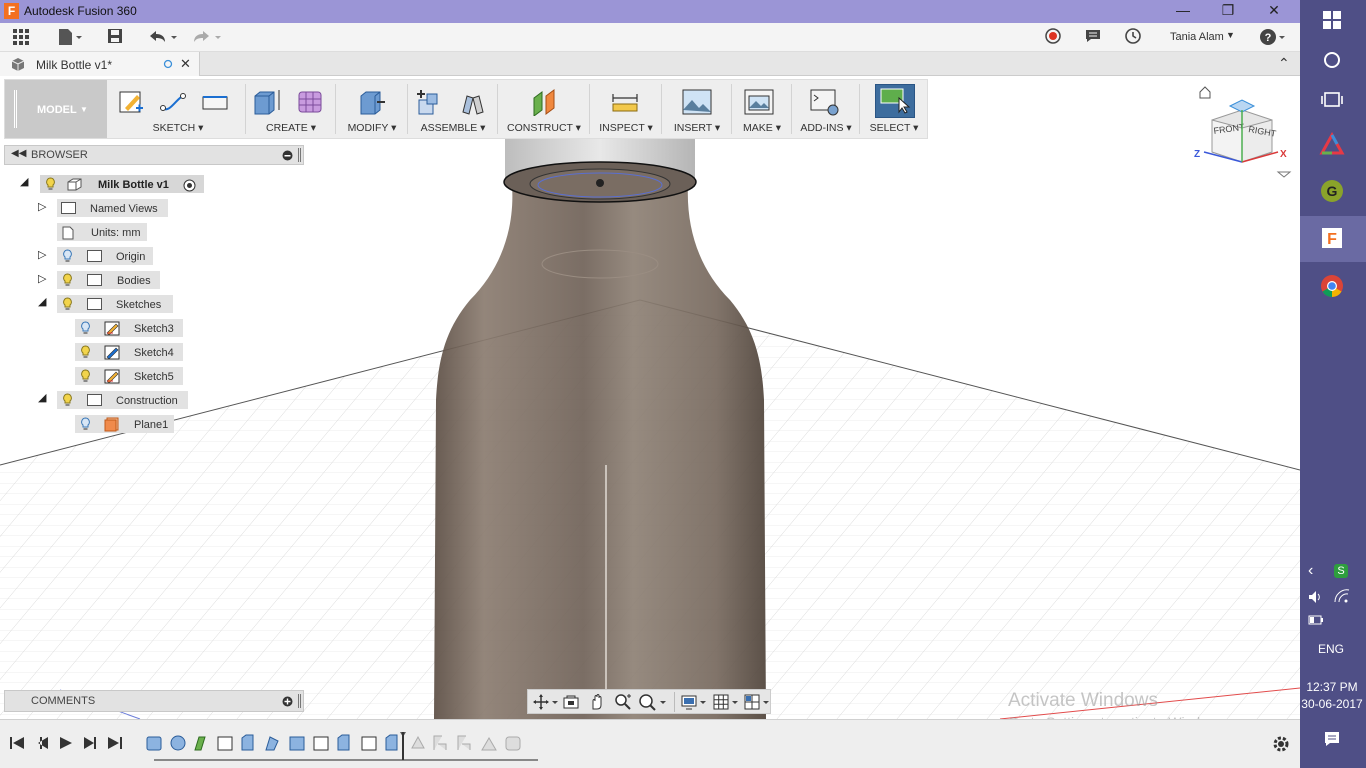 This screenshot has width=1366, height=768. I want to click on record-icon, so click(1053, 37).